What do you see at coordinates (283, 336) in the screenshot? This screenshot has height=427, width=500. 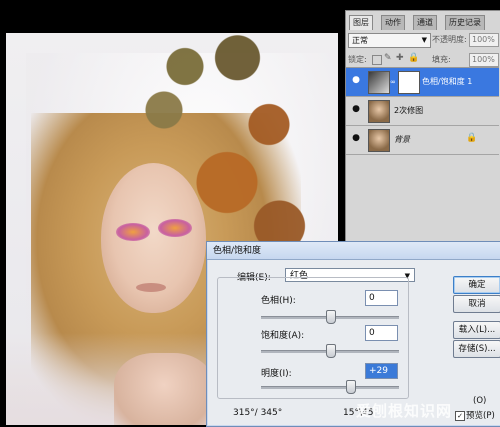 I see `saturation-label: 饱和度(A):` at bounding box center [283, 336].